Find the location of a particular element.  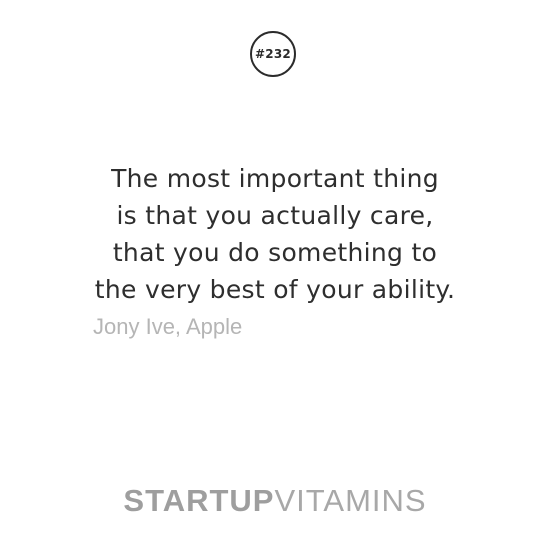

quote-author: Jony Ive, Apple is located at coordinates (168, 326).